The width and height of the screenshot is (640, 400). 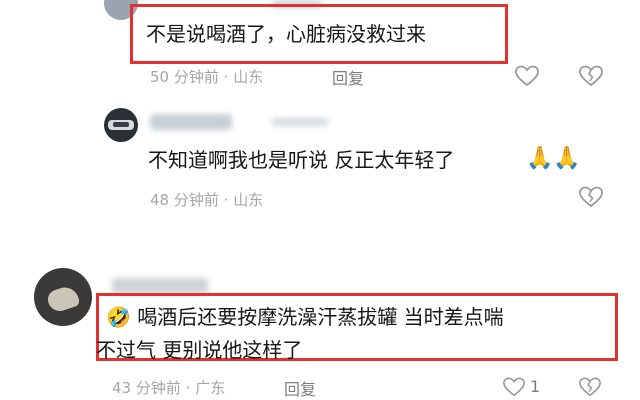 I want to click on comment-text: 🤣 喝酒后还要按摩洗澡汗蒸拔罐 当时差点喘, so click(x=305, y=317).